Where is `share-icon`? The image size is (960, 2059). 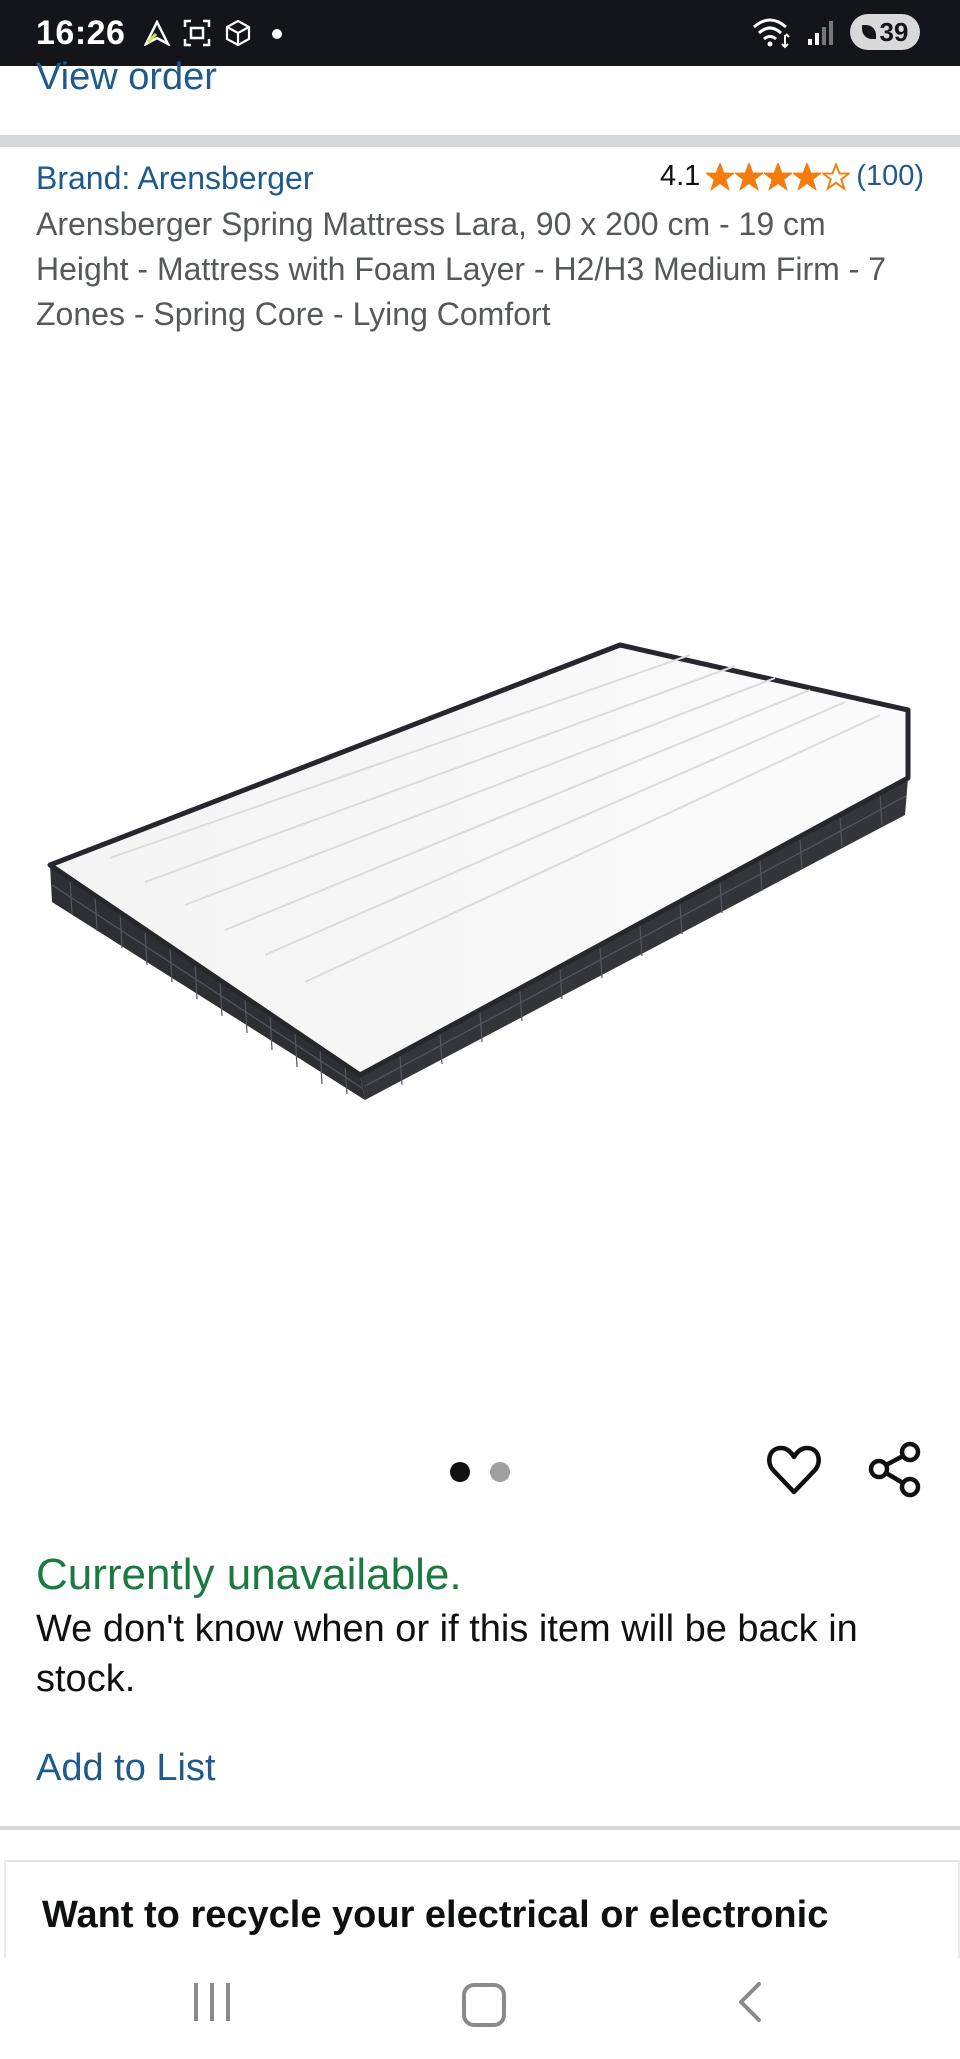
share-icon is located at coordinates (895, 1469).